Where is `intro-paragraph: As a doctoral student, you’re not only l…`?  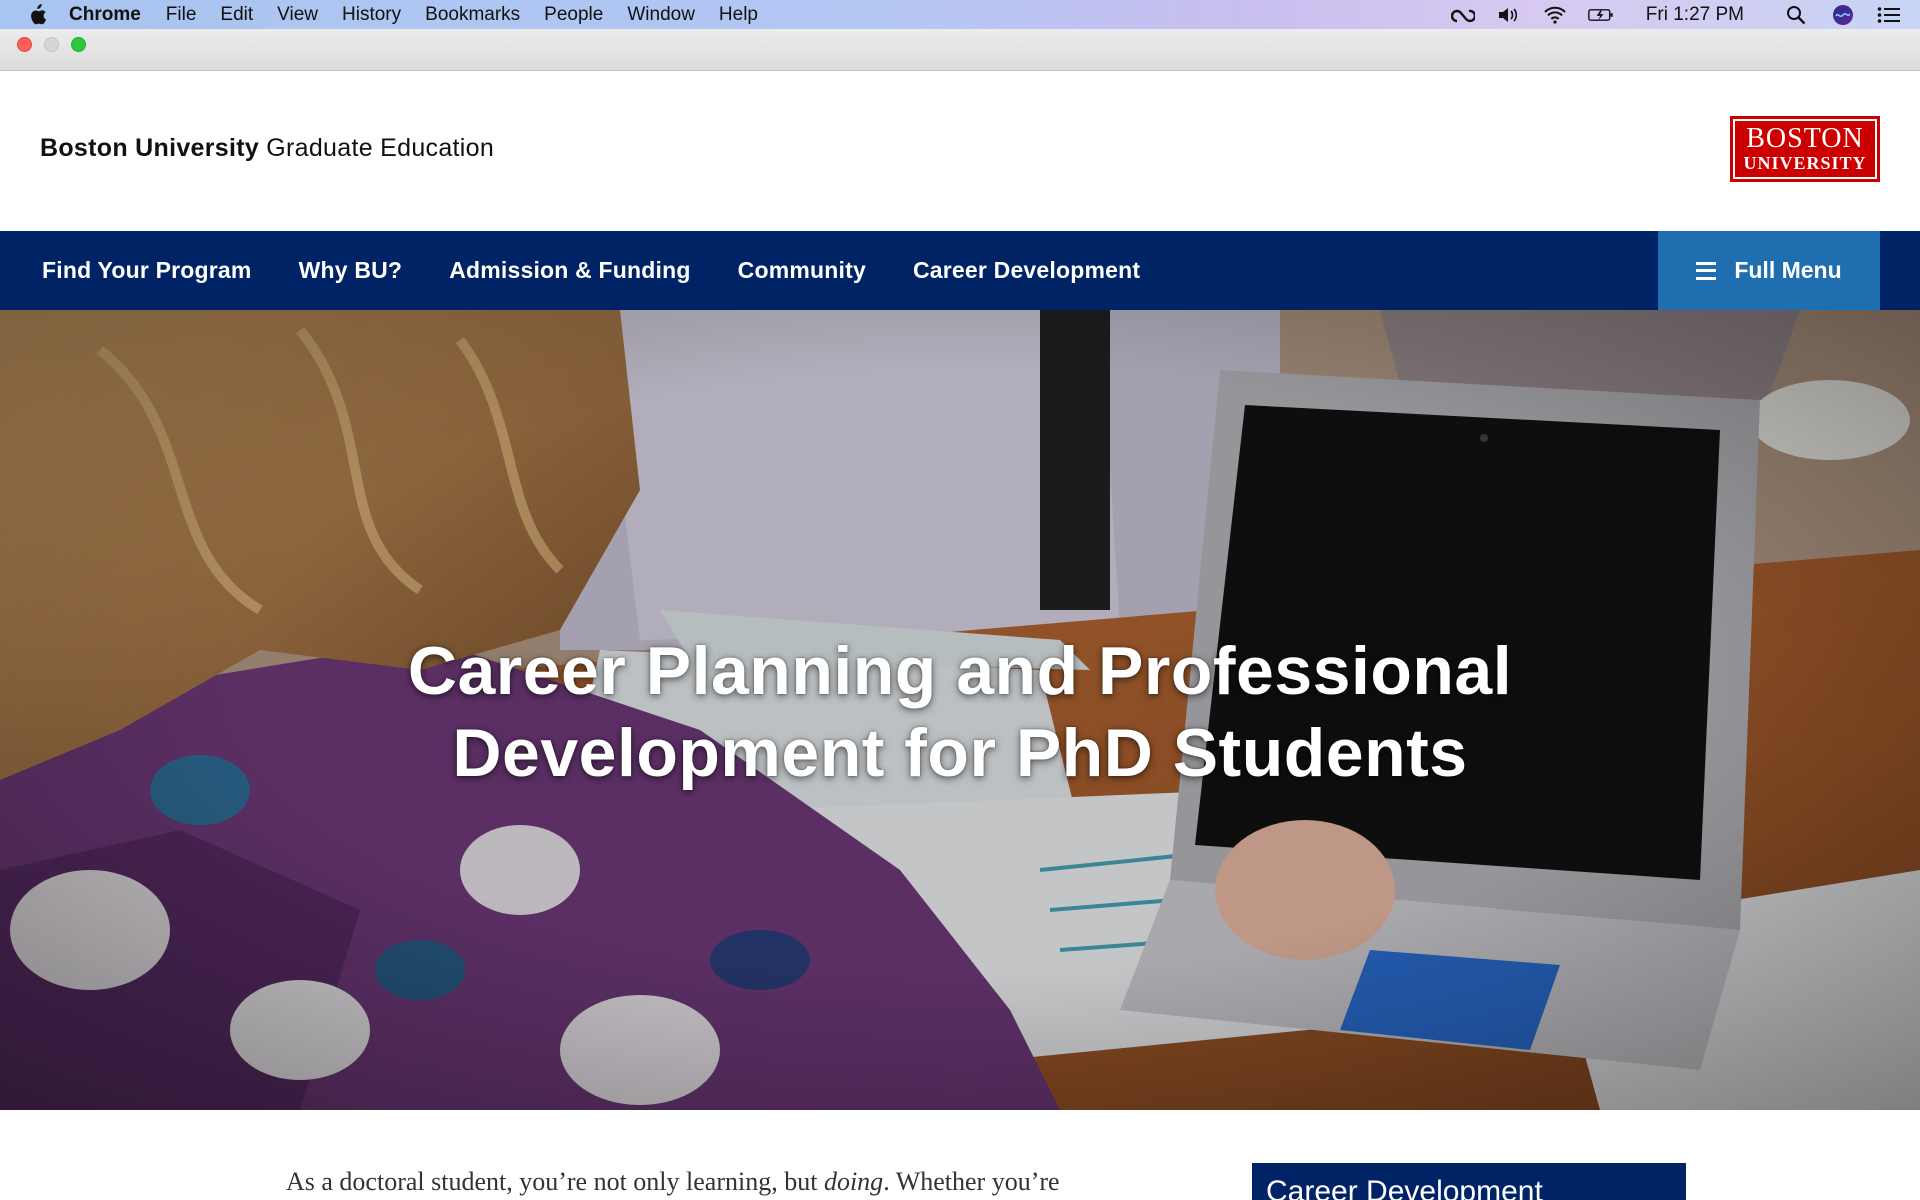
intro-paragraph: As a doctoral student, you’re not only l… is located at coordinates (673, 1182).